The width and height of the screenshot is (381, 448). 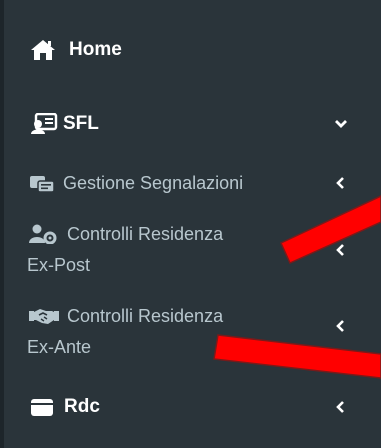 I want to click on user-gear-icon, so click(x=44, y=234).